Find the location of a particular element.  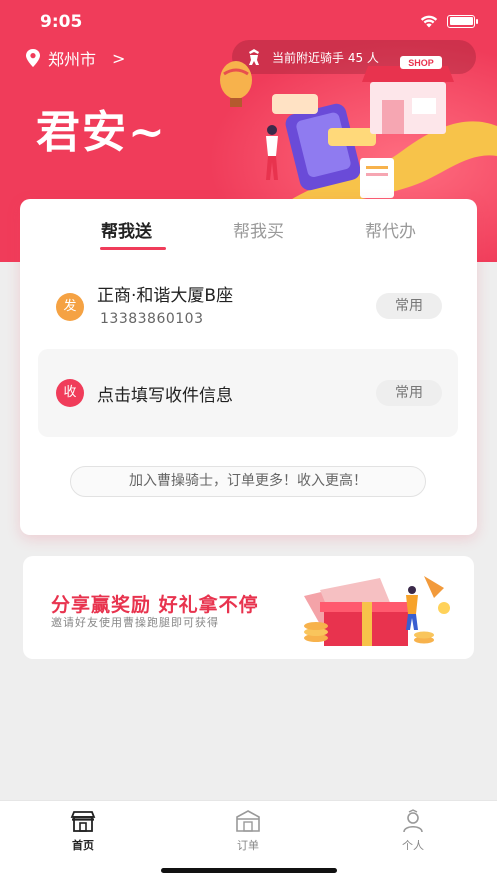

home-shop-icon is located at coordinates (83, 821).